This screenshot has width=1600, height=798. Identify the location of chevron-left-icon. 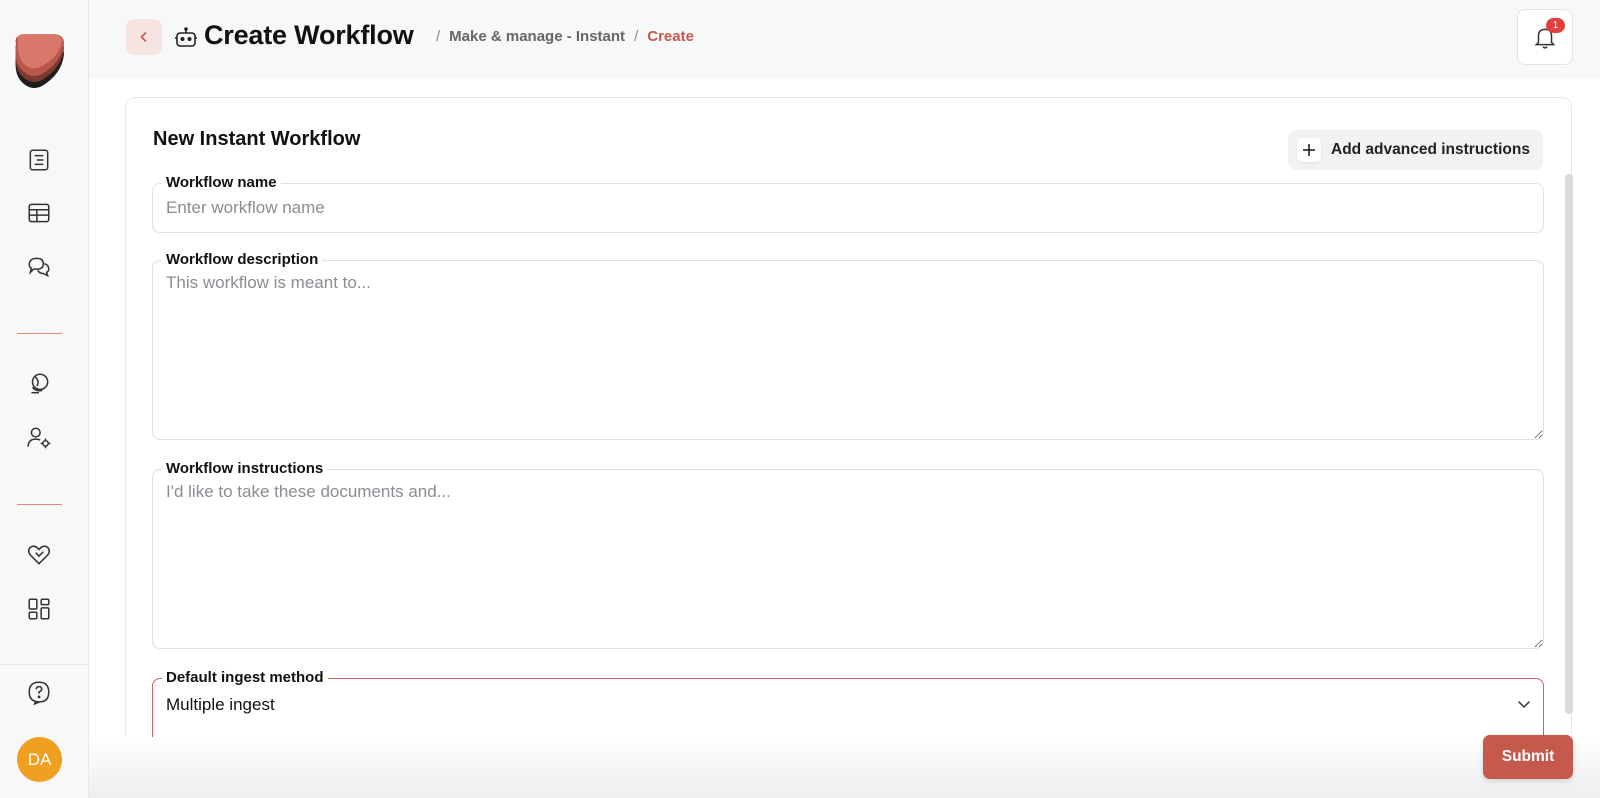
(143, 37).